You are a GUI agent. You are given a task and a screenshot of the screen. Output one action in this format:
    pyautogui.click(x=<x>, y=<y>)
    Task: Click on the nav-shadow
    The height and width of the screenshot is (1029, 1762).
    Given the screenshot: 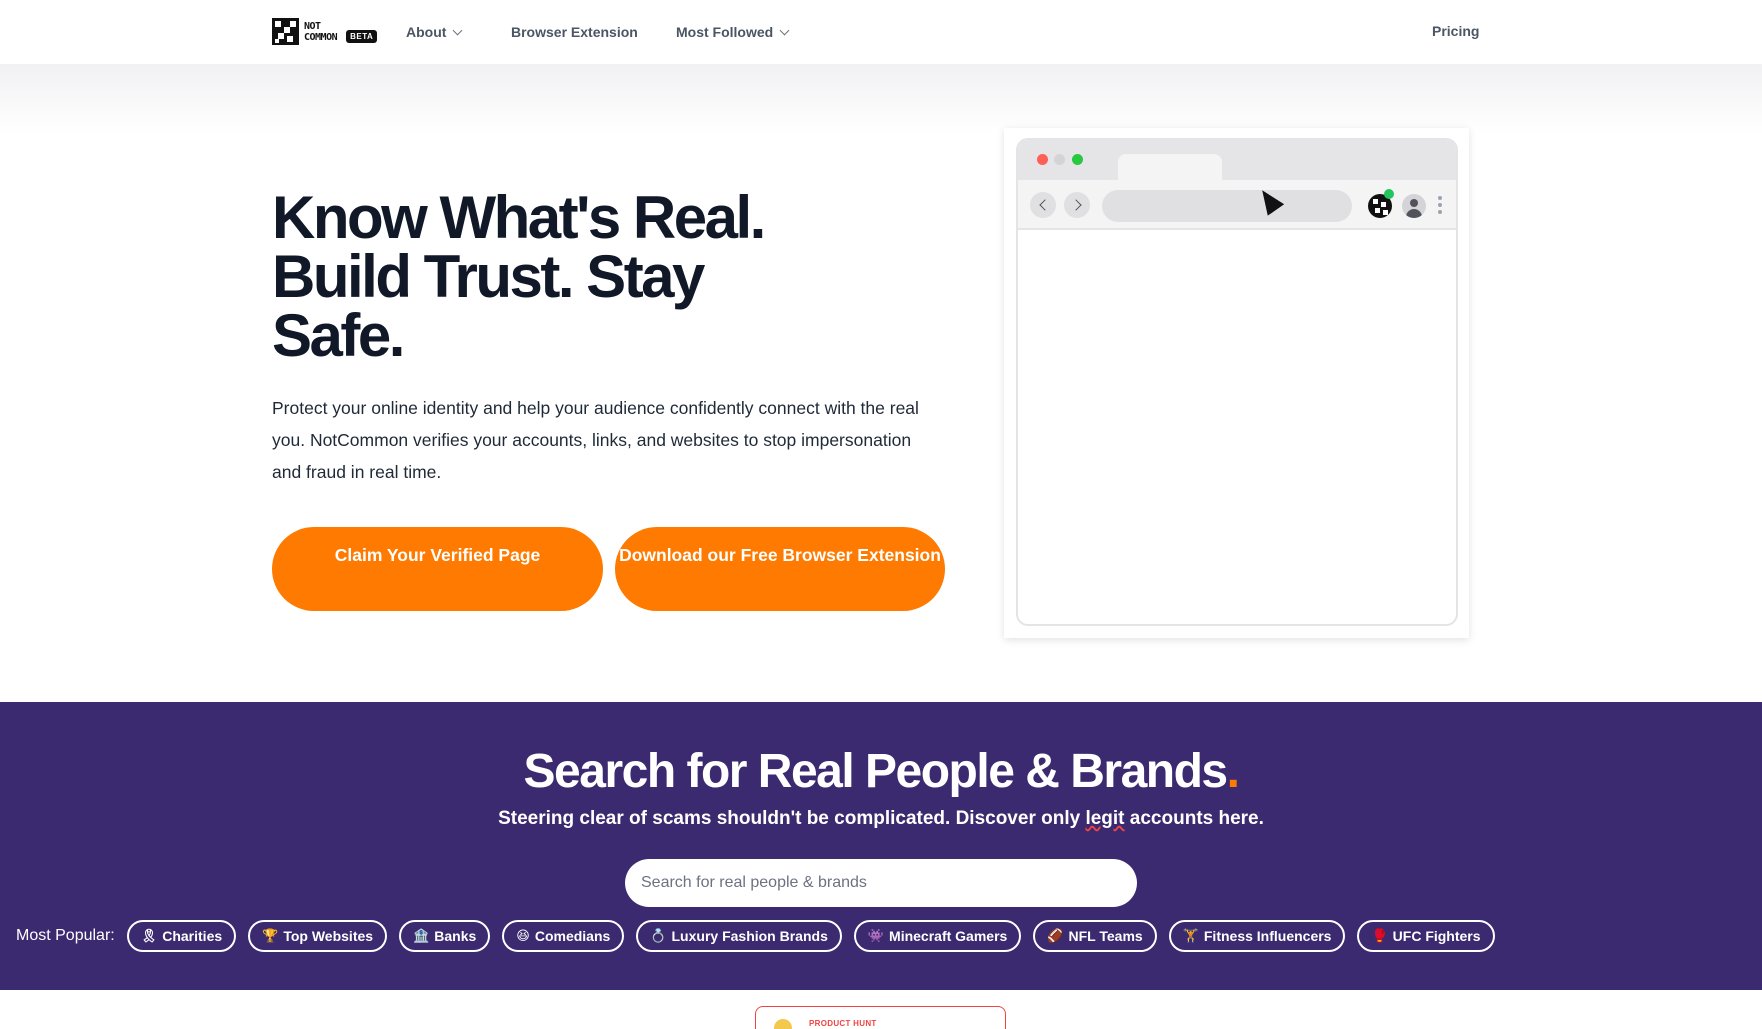 What is the action you would take?
    pyautogui.click(x=881, y=99)
    